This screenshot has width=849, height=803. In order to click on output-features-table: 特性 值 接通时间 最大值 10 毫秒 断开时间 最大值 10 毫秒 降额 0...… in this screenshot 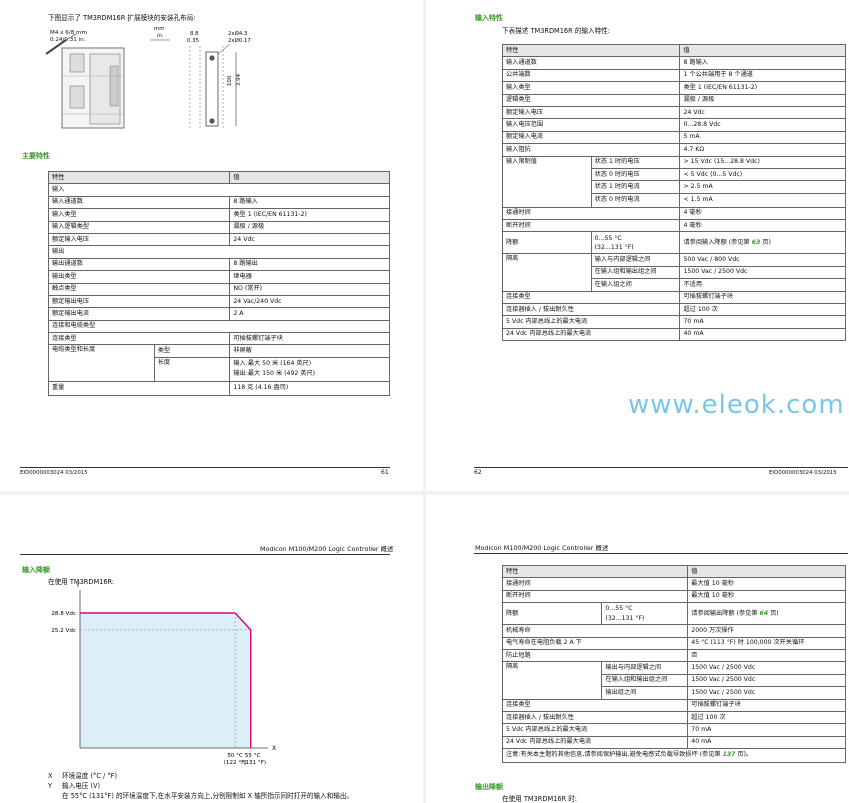, I will do `click(673, 664)`.